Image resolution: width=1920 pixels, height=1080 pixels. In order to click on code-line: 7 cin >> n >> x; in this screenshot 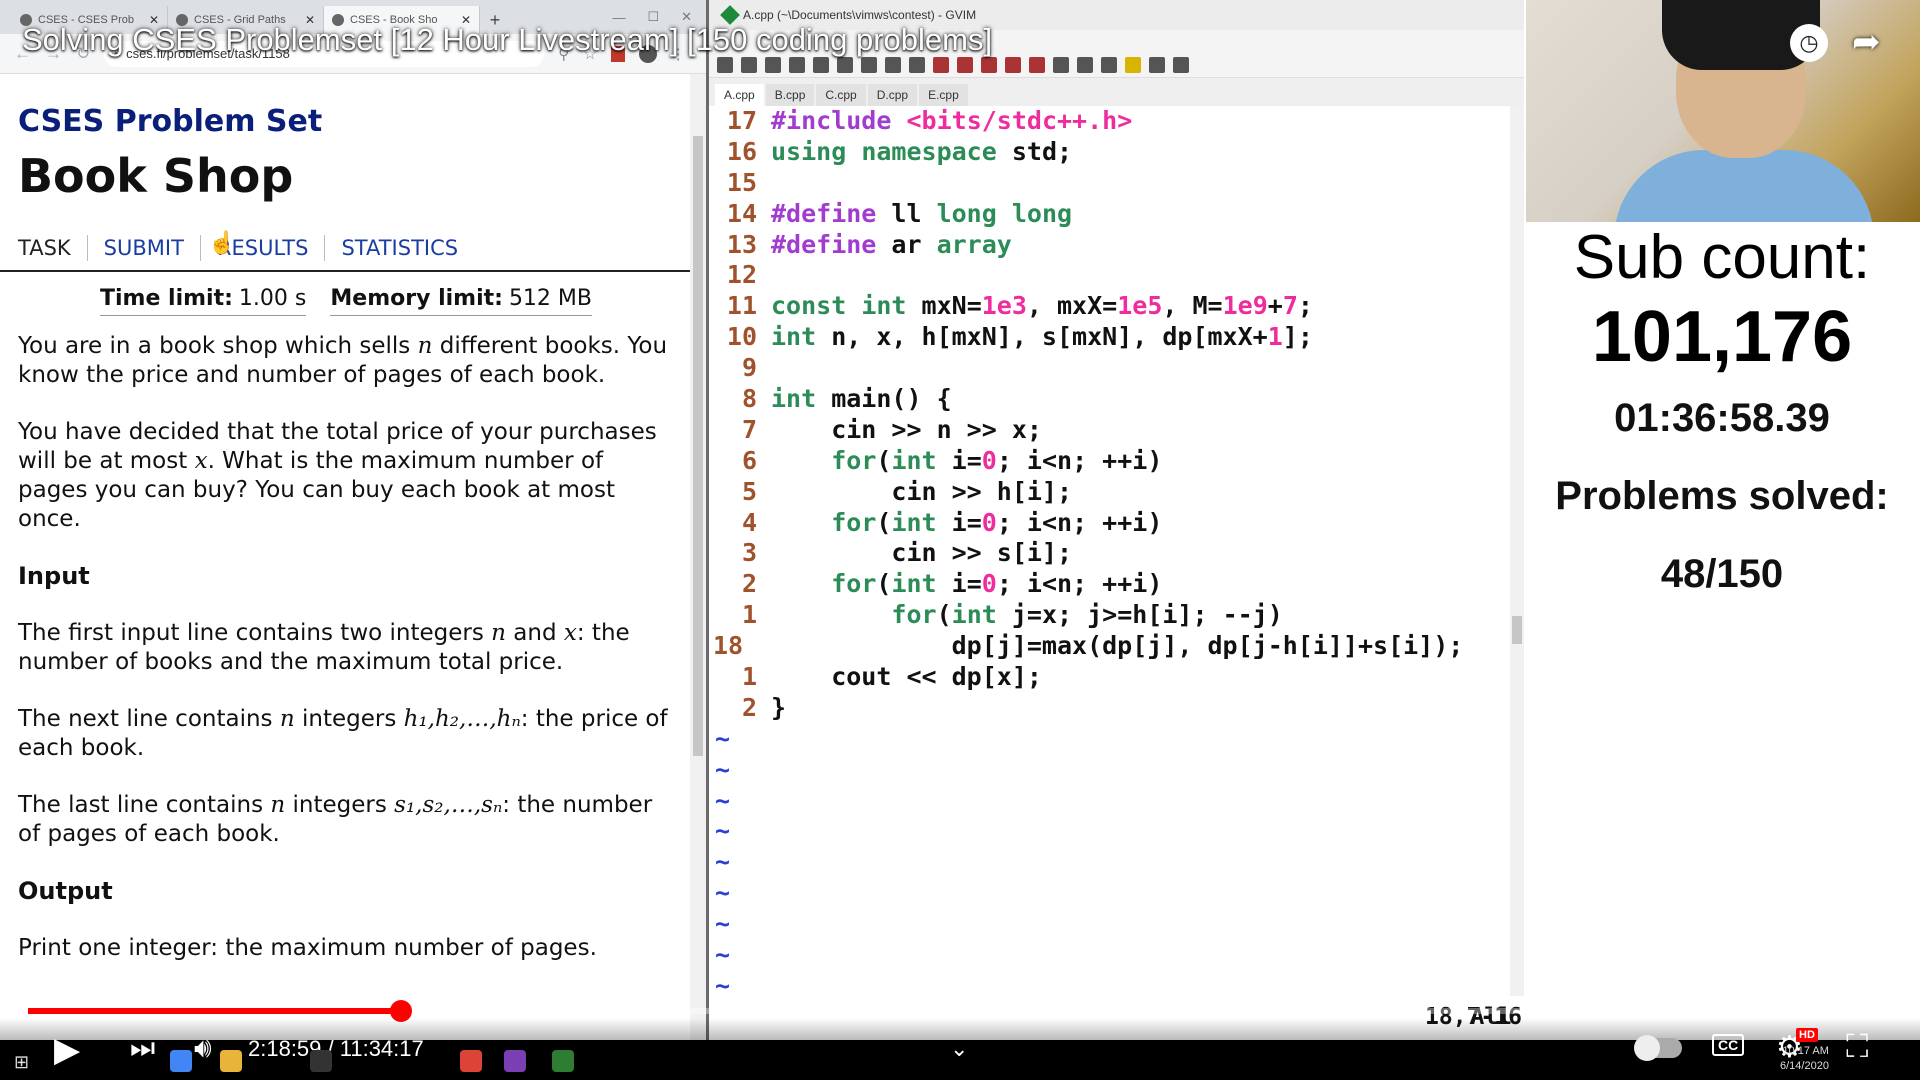, I will do `click(1116, 430)`.